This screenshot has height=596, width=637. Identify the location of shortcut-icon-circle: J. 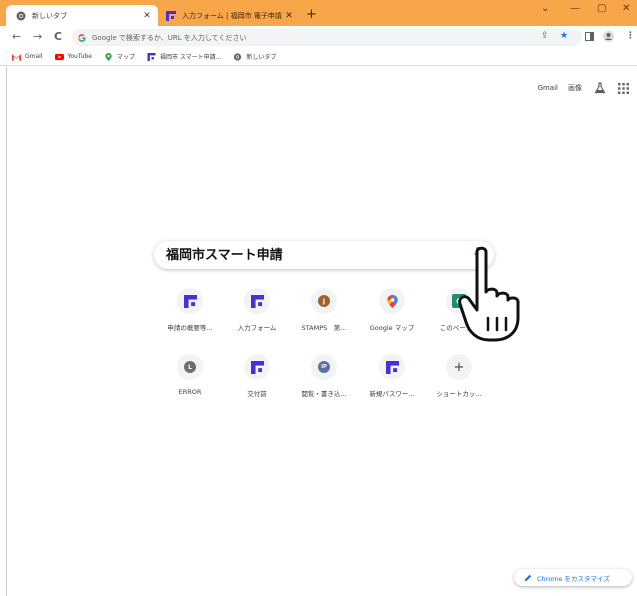
(324, 301).